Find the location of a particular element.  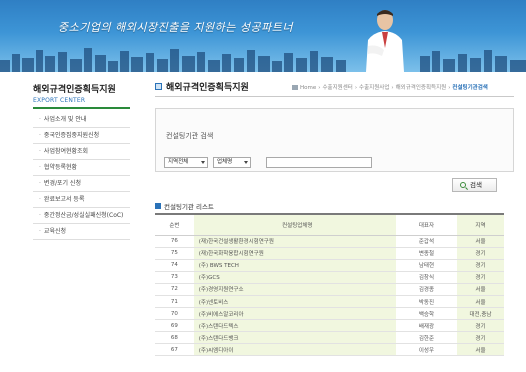

column-header-no: 순번 is located at coordinates (174, 224).